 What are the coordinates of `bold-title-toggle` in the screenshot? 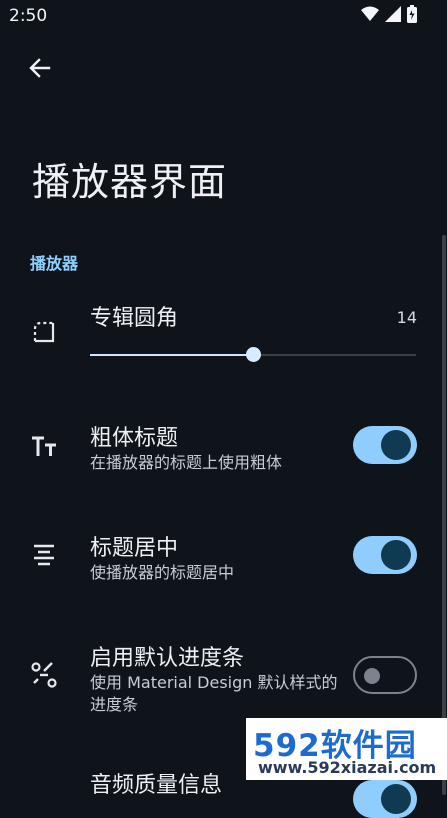 It's located at (385, 445).